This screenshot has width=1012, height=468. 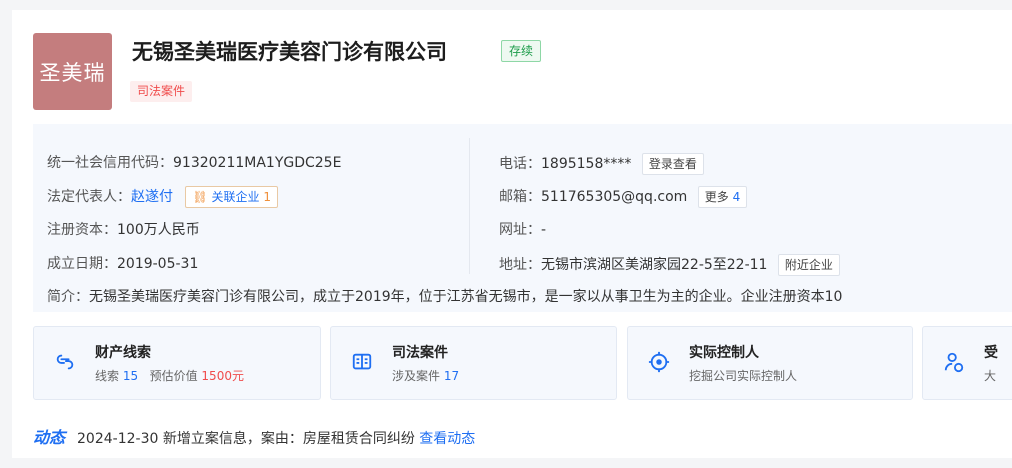 What do you see at coordinates (72, 71) in the screenshot?
I see `company-logo: 圣美瑞` at bounding box center [72, 71].